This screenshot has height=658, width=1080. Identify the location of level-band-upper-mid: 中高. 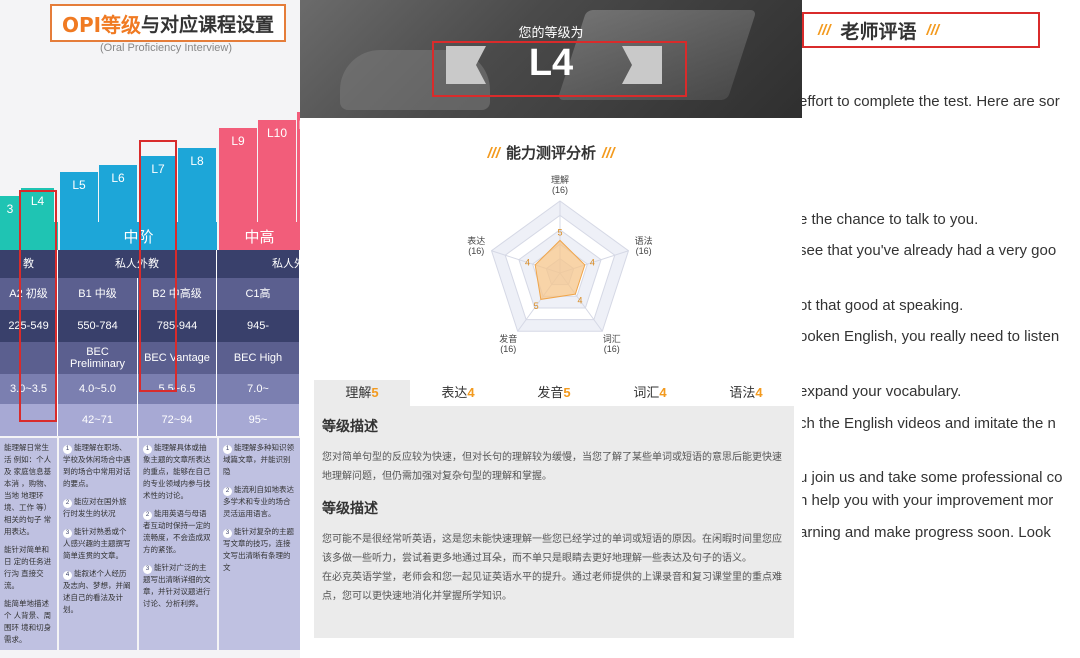
(259, 236).